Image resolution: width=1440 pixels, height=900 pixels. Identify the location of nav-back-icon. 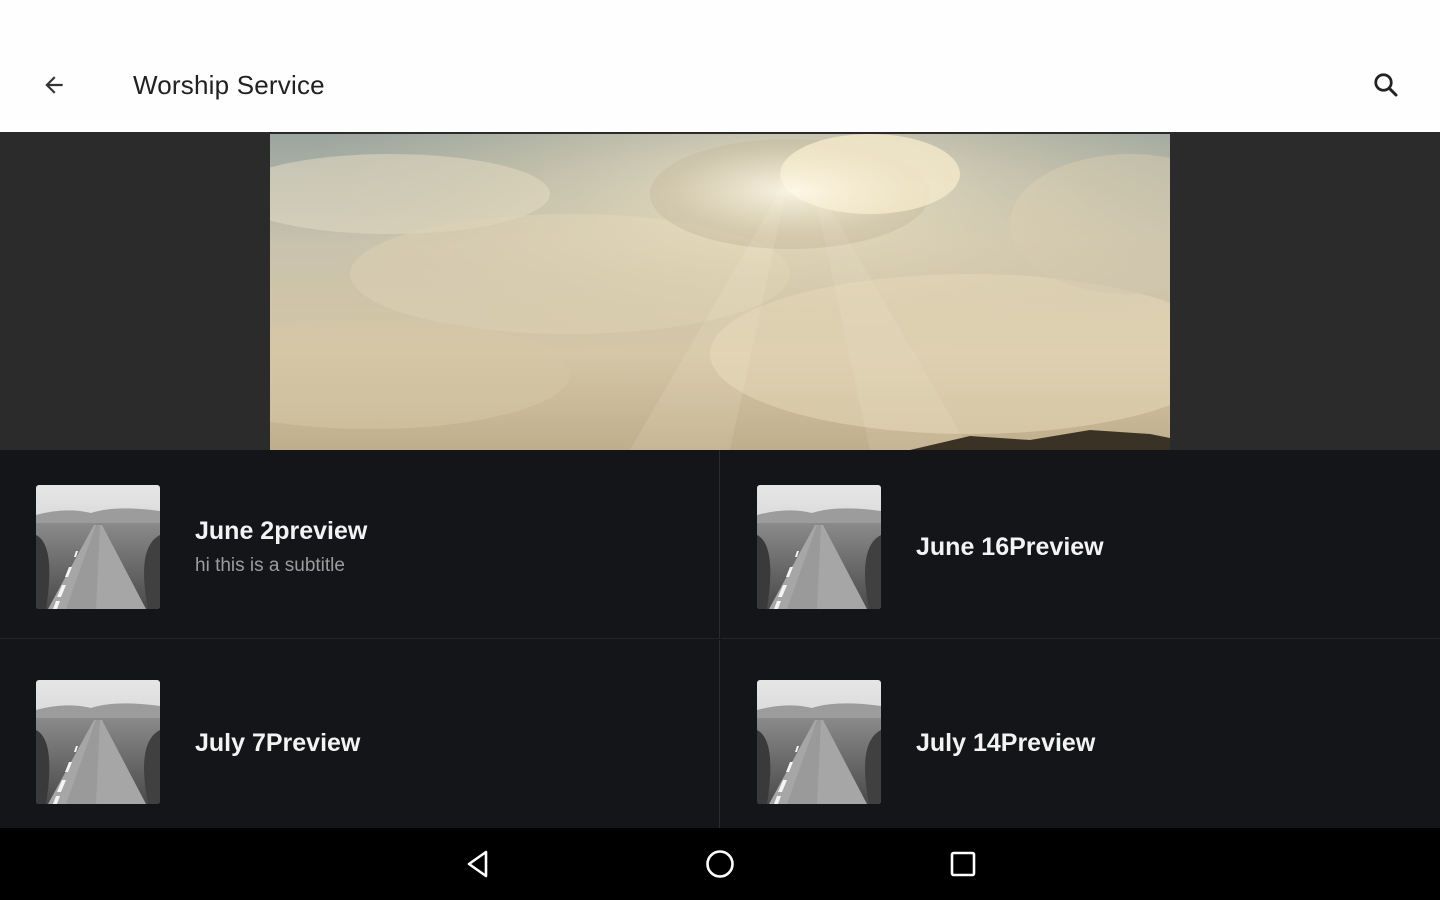
(477, 864).